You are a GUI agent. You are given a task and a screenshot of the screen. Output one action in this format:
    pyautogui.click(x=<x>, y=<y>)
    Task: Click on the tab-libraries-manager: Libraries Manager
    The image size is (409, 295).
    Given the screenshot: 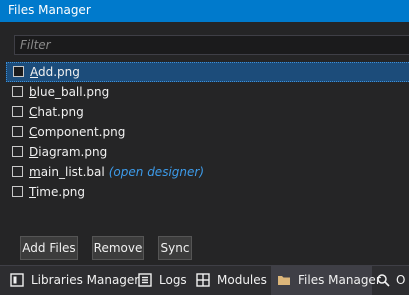 What is the action you would take?
    pyautogui.click(x=74, y=280)
    